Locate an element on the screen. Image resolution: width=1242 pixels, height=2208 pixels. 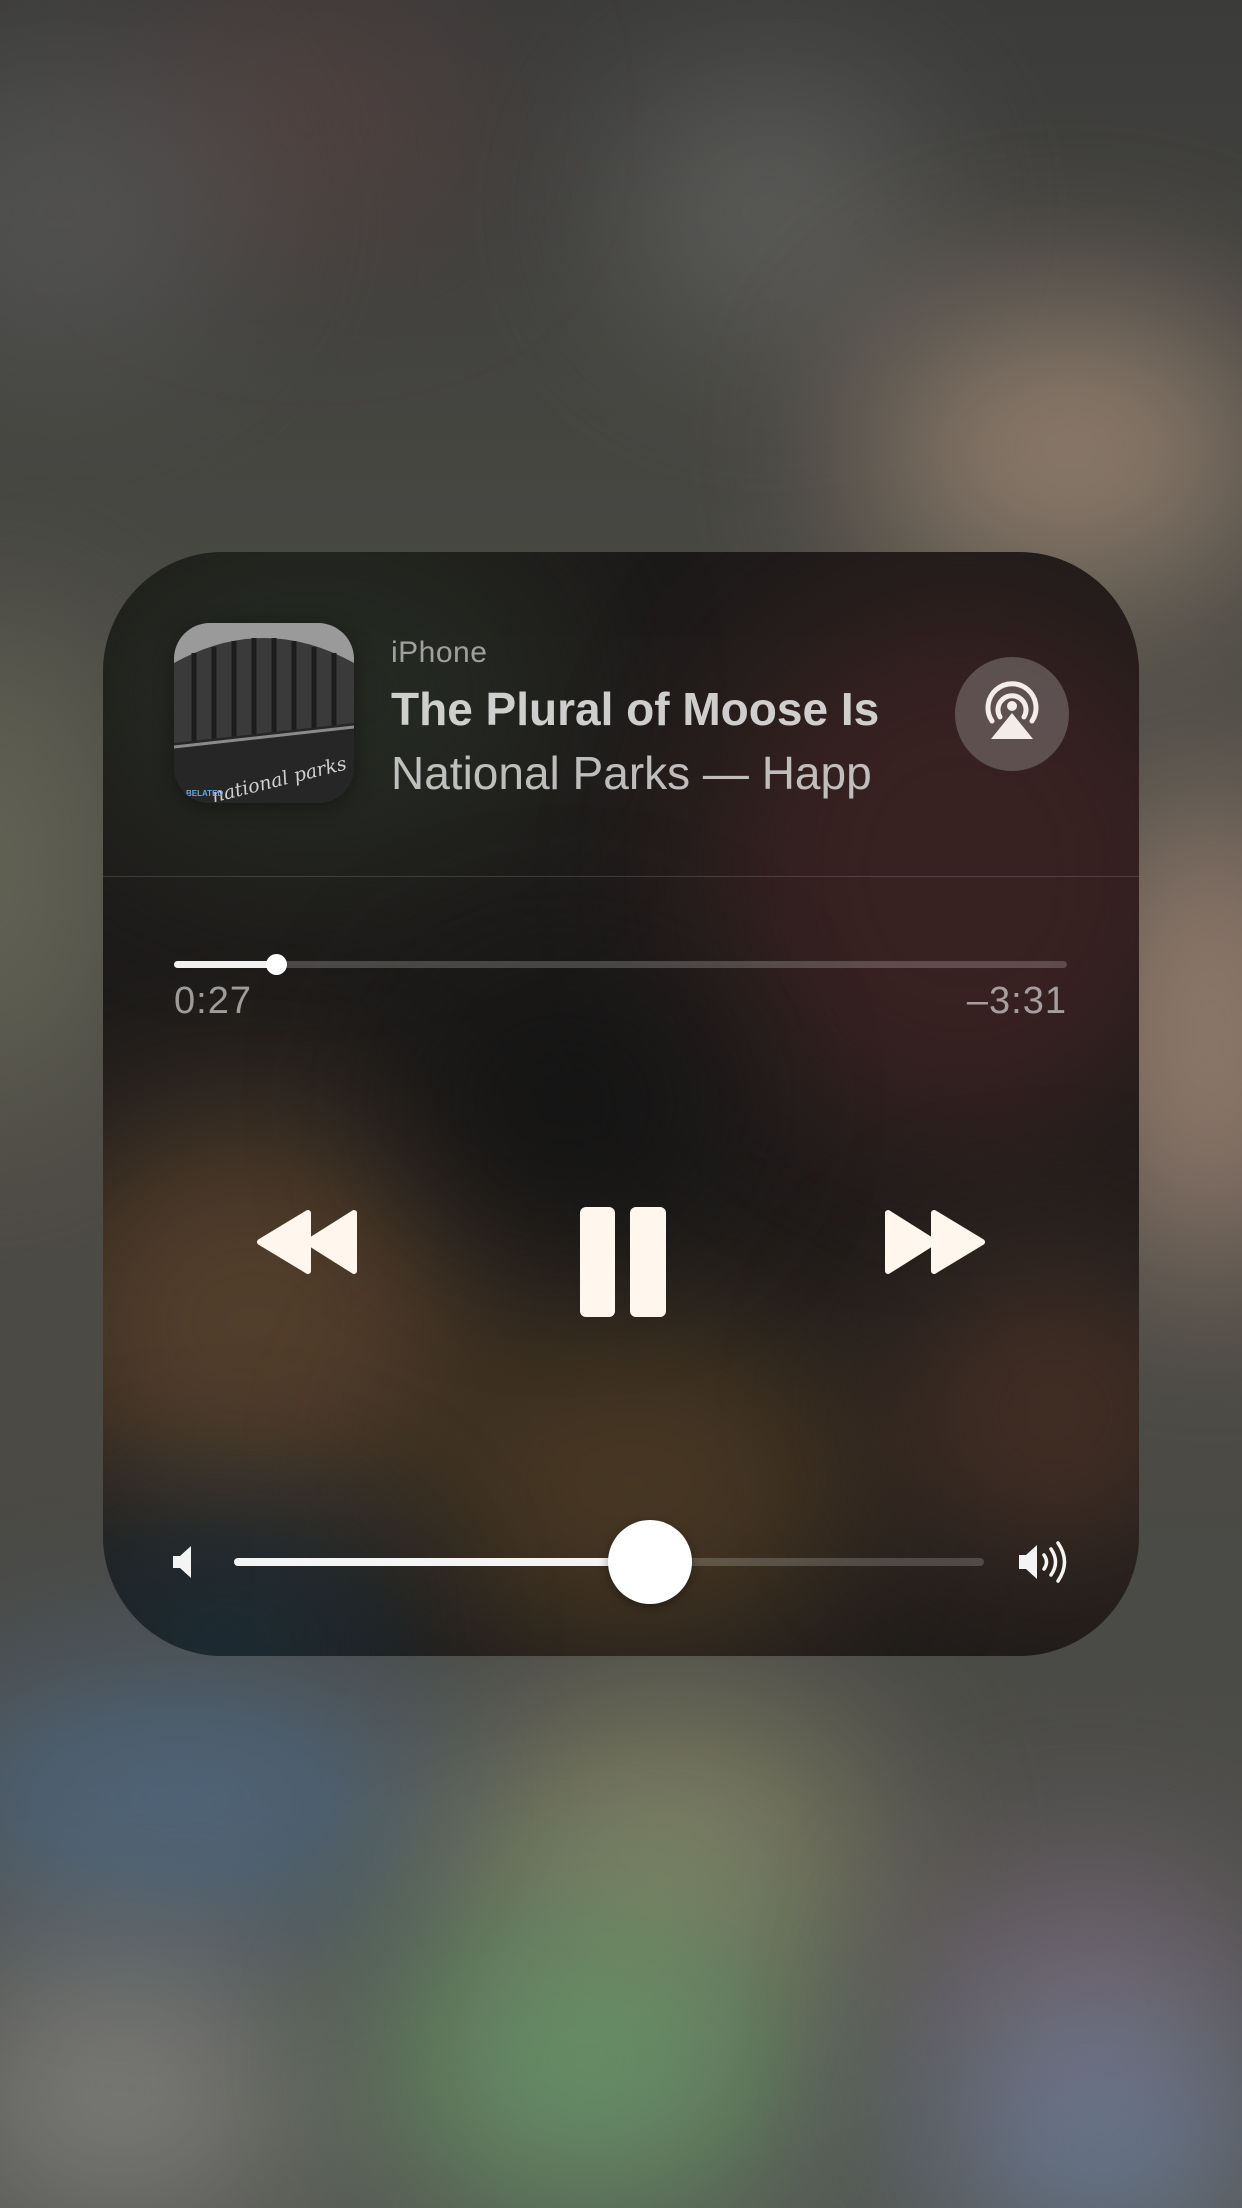
volume-knob is located at coordinates (650, 1562).